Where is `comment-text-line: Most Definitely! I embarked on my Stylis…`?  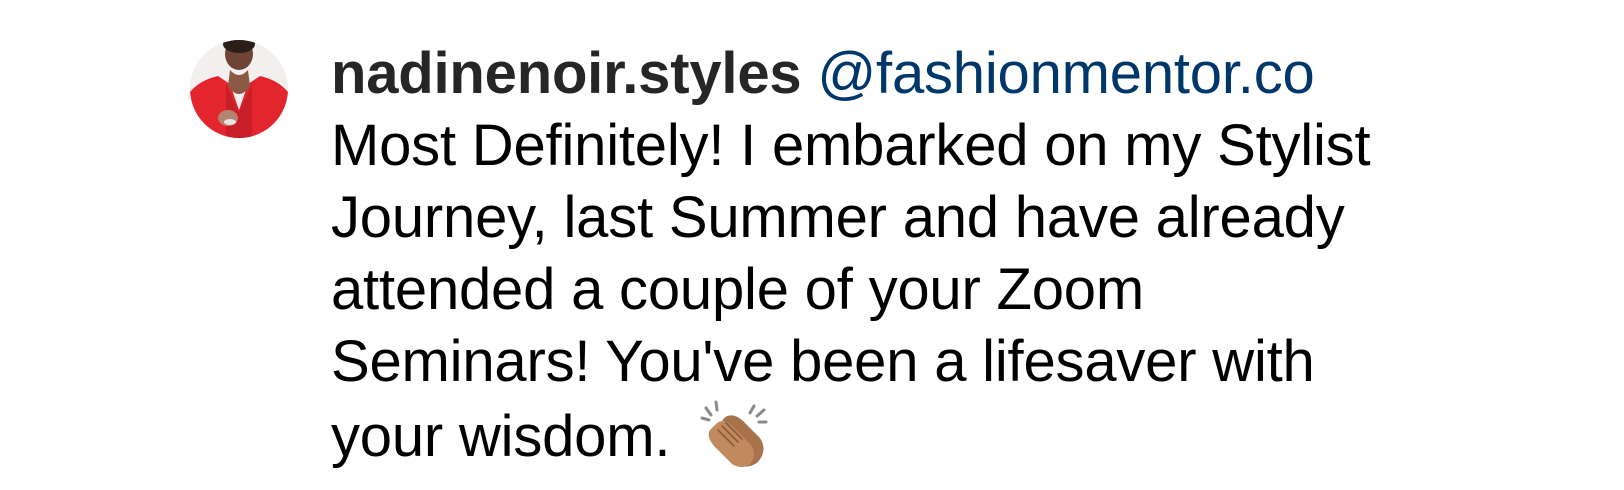
comment-text-line: Most Definitely! I embarked on my Stylis… is located at coordinates (851, 145).